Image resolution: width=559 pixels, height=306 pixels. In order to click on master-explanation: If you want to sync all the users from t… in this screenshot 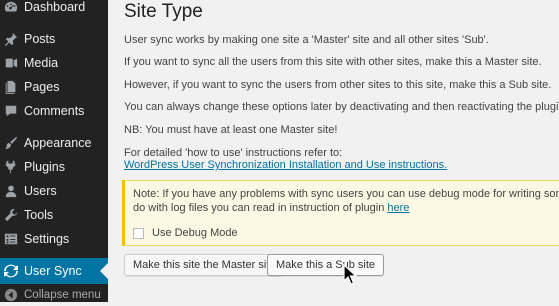, I will do `click(333, 62)`.